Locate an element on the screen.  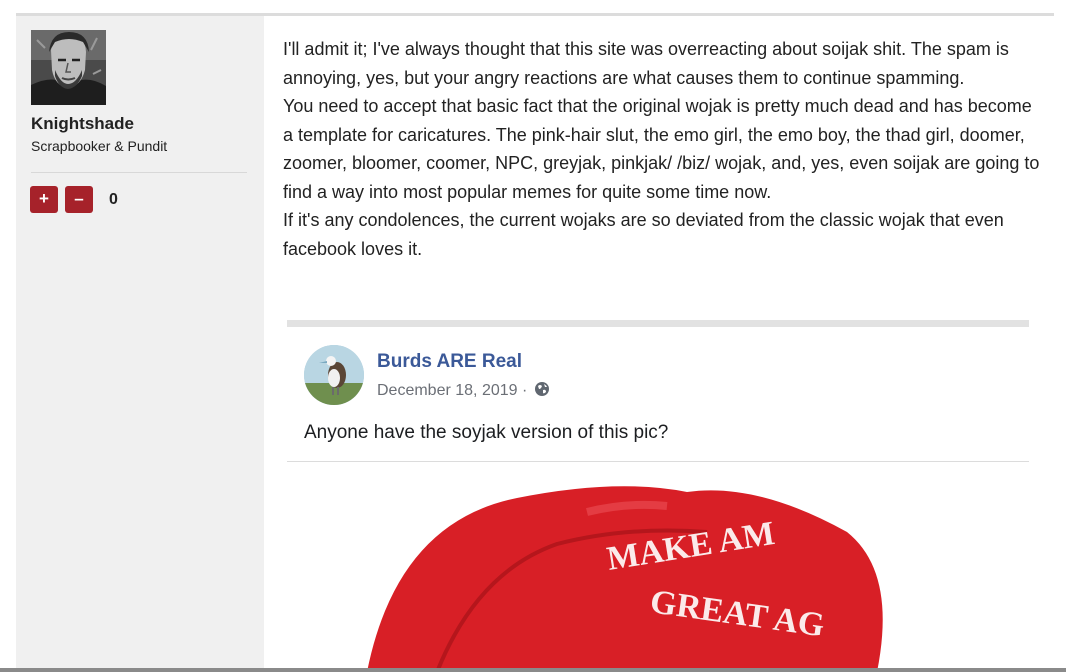
plus-icon: + is located at coordinates (44, 198).